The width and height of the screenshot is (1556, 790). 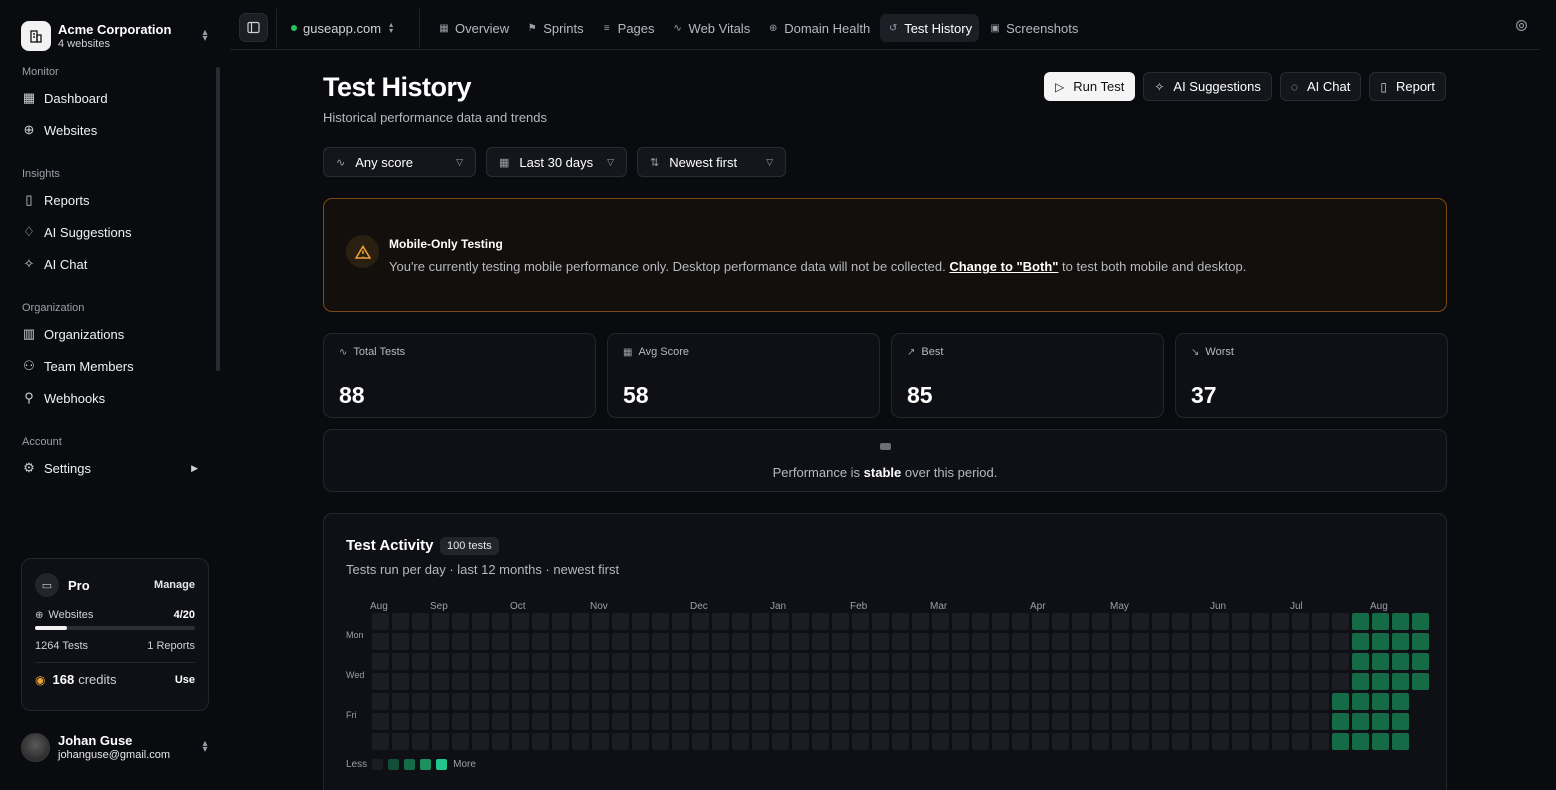 I want to click on sidebar-item-reports: ▯ Reports, so click(x=112, y=200).